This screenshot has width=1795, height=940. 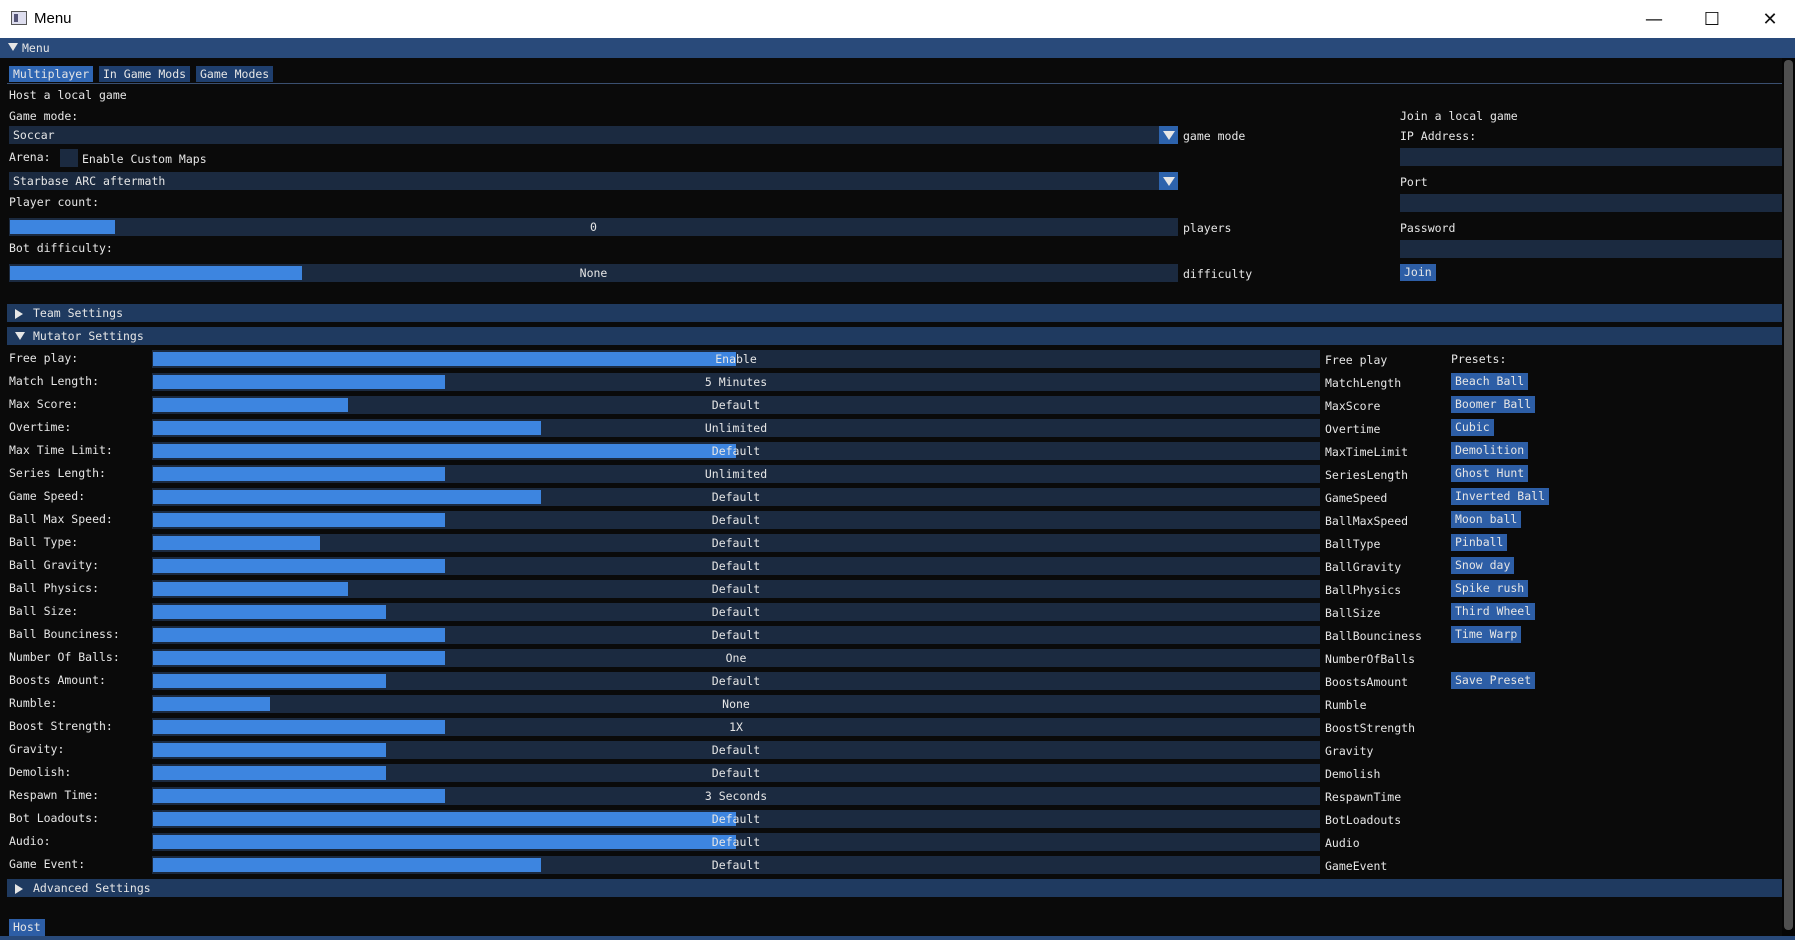 I want to click on preset-button: Pinball, so click(x=1479, y=542).